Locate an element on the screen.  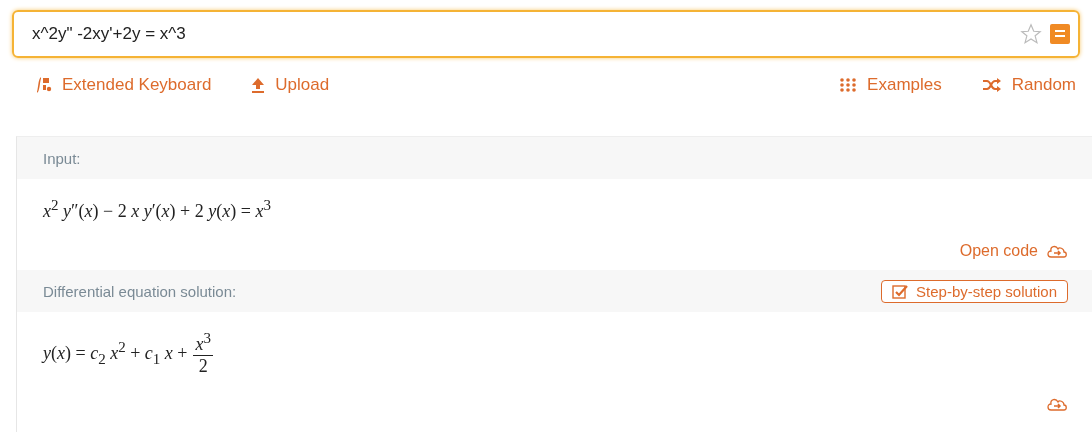
shuffle-icon is located at coordinates (991, 85).